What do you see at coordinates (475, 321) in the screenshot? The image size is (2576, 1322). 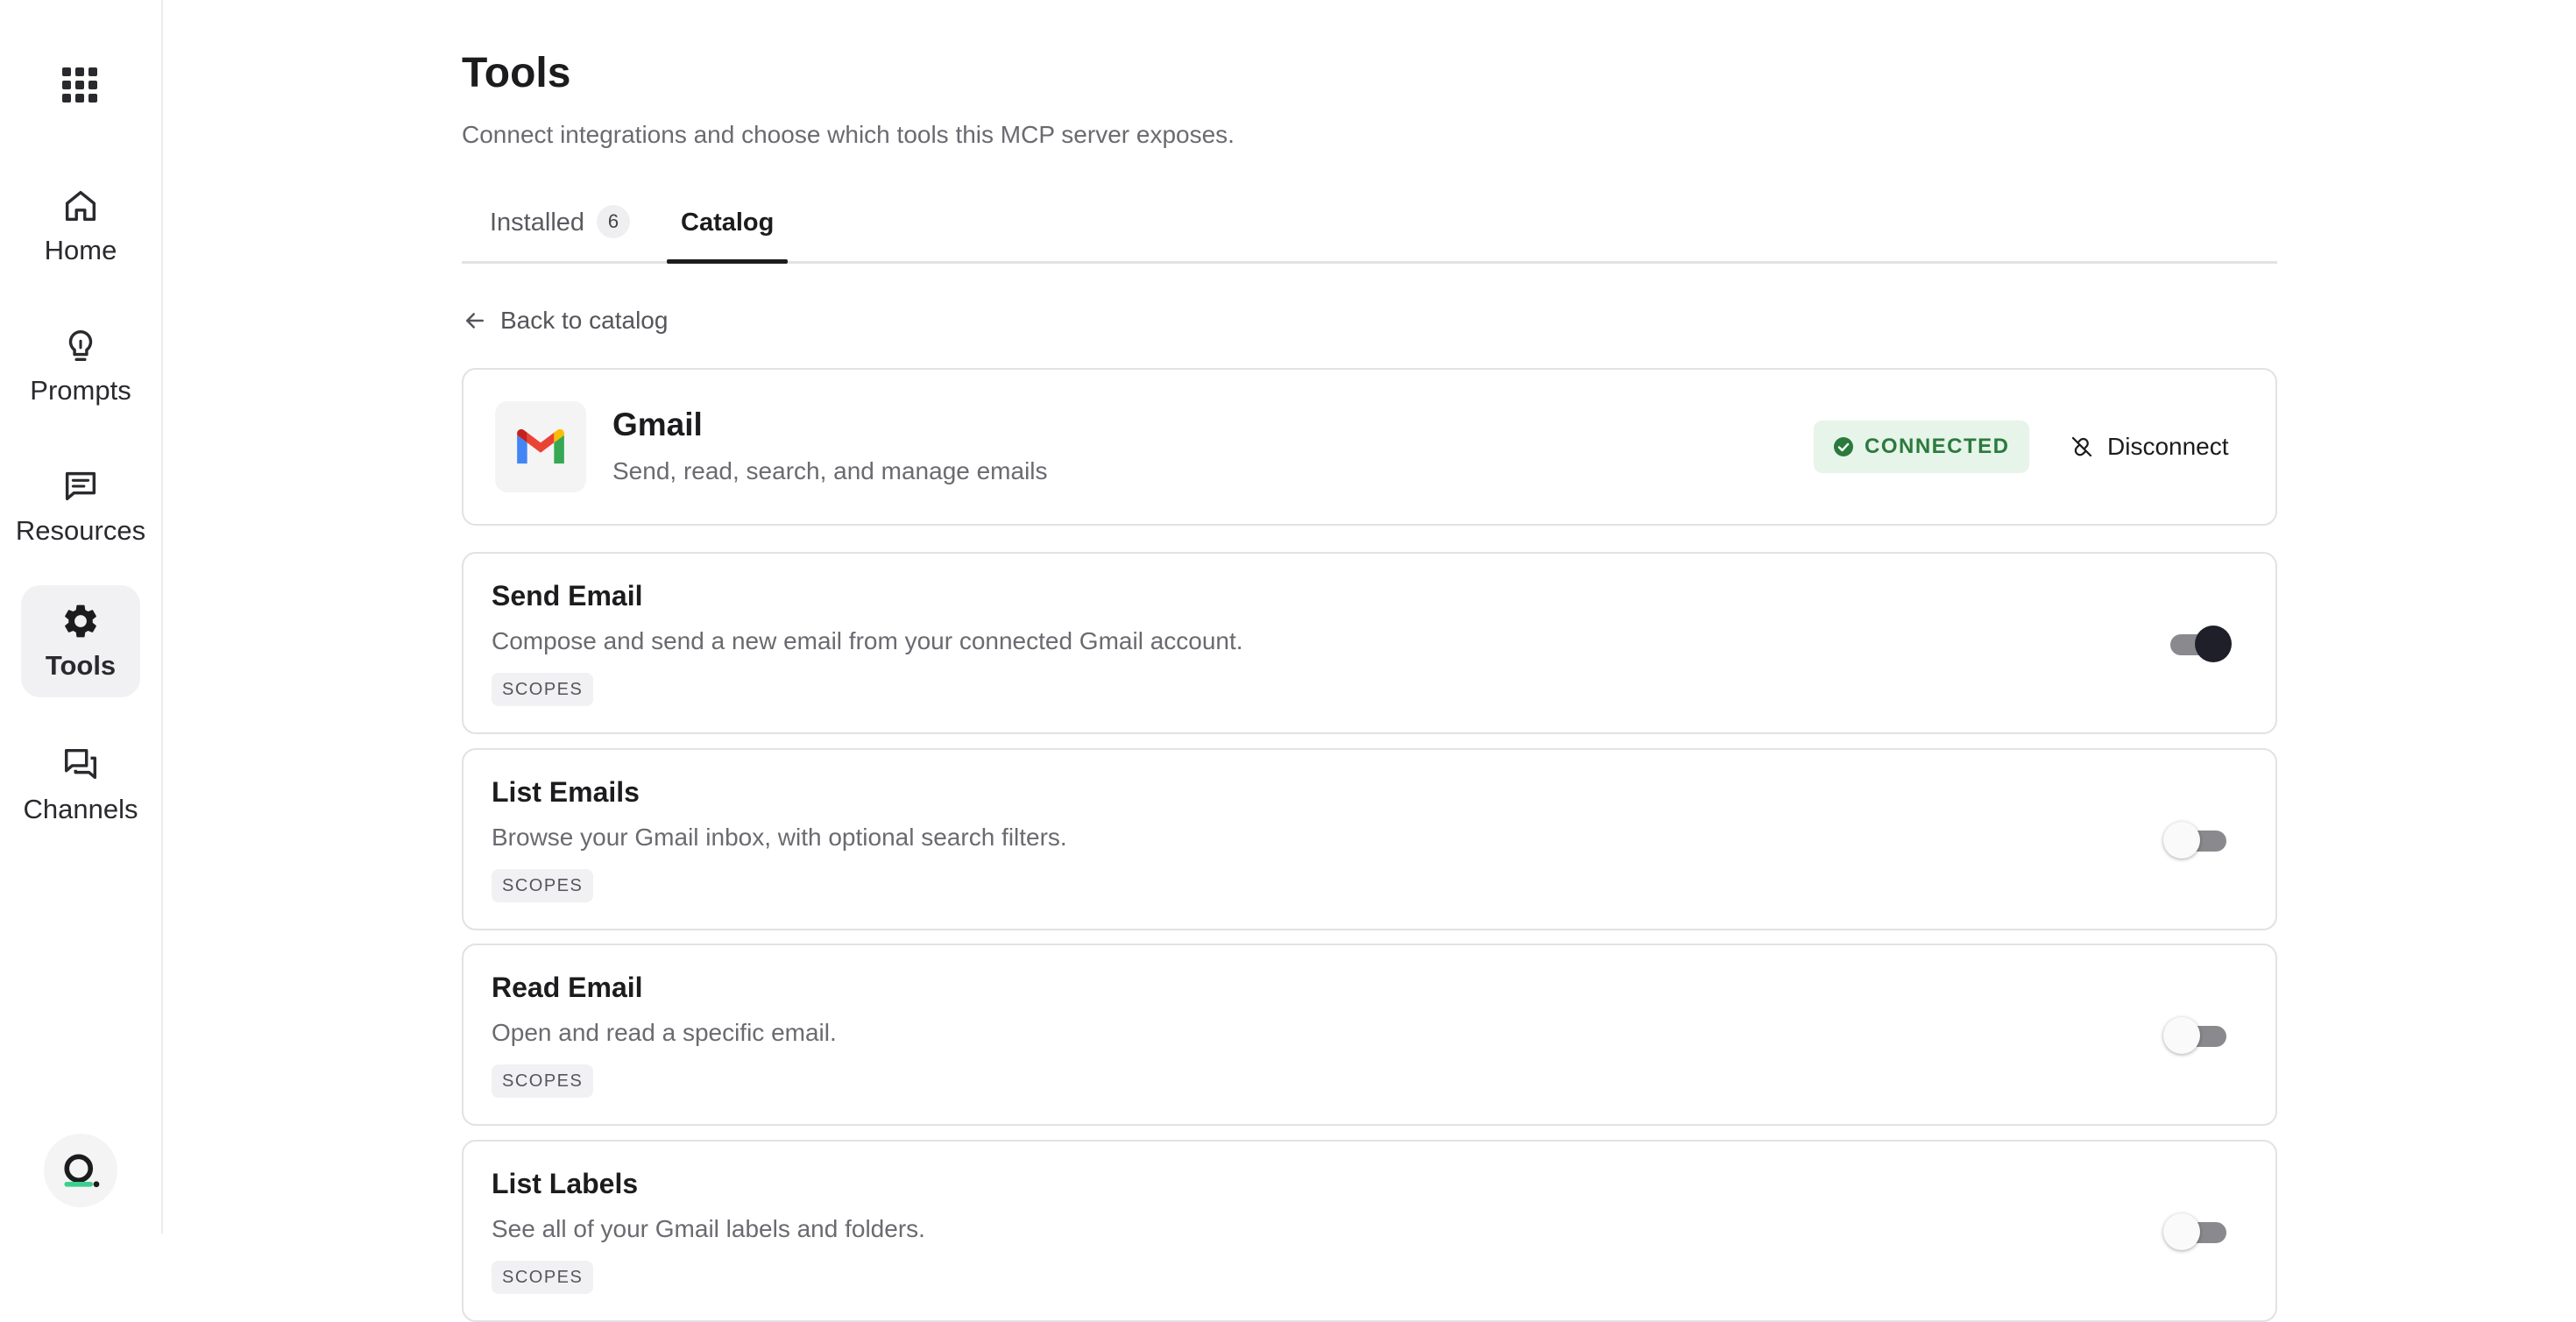 I see `arrow-left-icon` at bounding box center [475, 321].